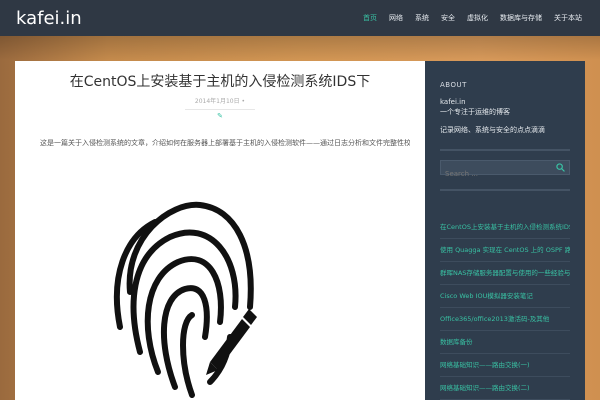  What do you see at coordinates (220, 109) in the screenshot?
I see `meta-divider` at bounding box center [220, 109].